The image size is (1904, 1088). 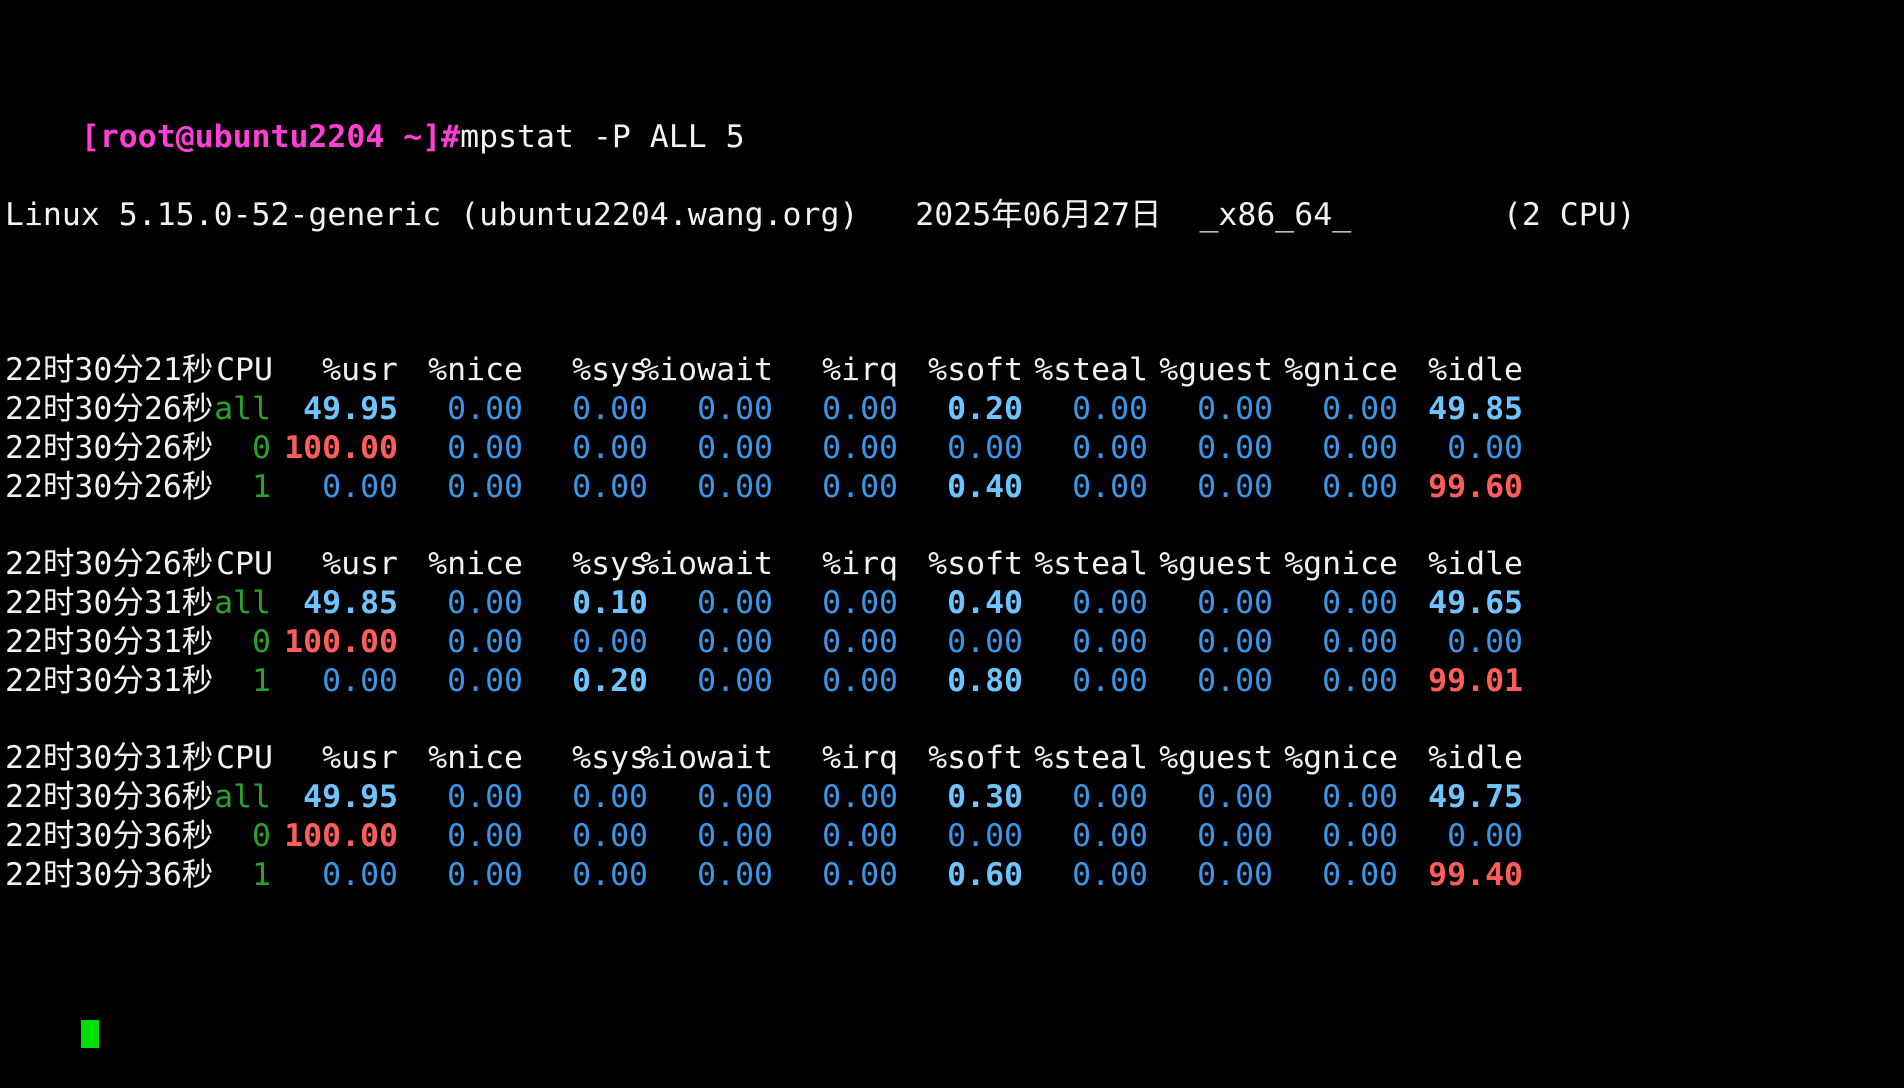 I want to click on row-cpu: 1, so click(x=261, y=486).